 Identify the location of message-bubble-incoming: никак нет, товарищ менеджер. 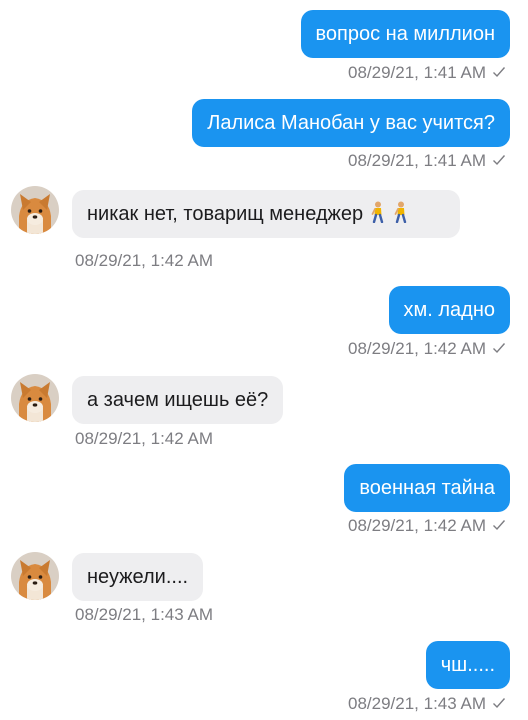
(266, 214).